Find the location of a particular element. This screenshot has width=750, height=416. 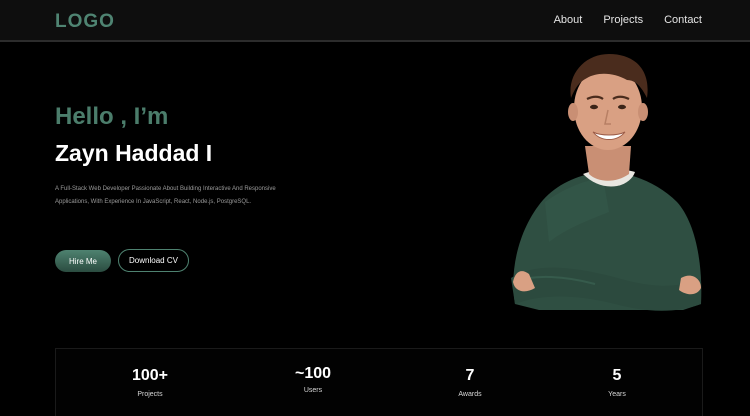

stat-value: 100+ is located at coordinates (150, 375).